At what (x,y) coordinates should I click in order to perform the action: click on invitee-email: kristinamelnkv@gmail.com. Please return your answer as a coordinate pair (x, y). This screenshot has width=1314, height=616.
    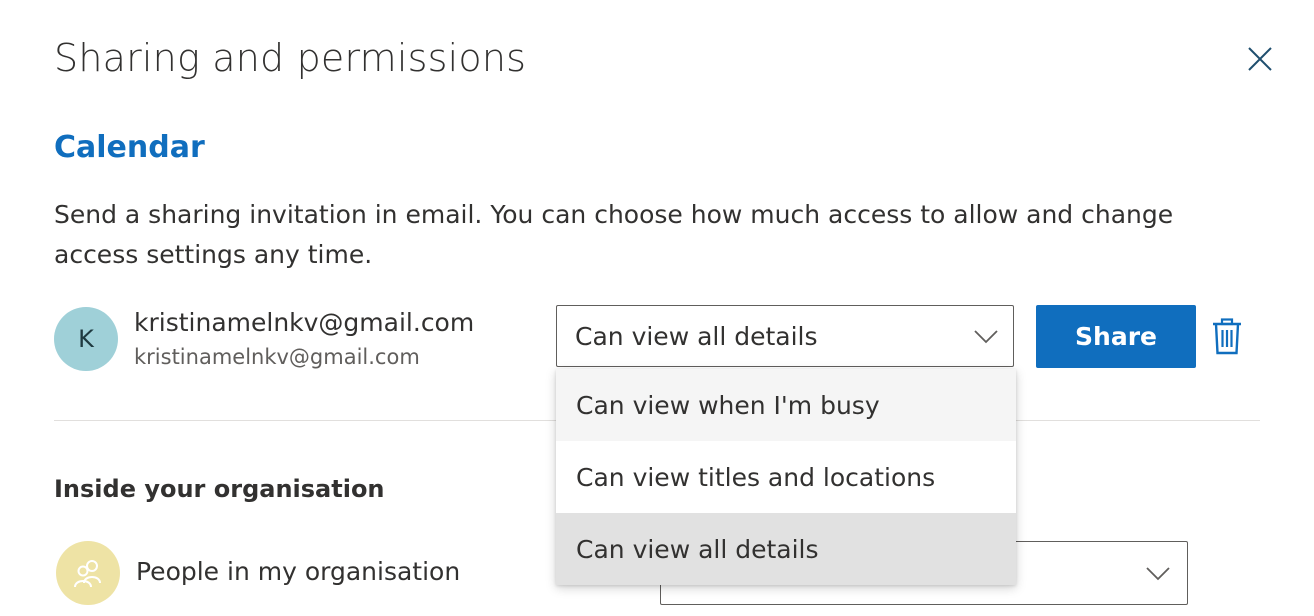
    Looking at the image, I should click on (277, 357).